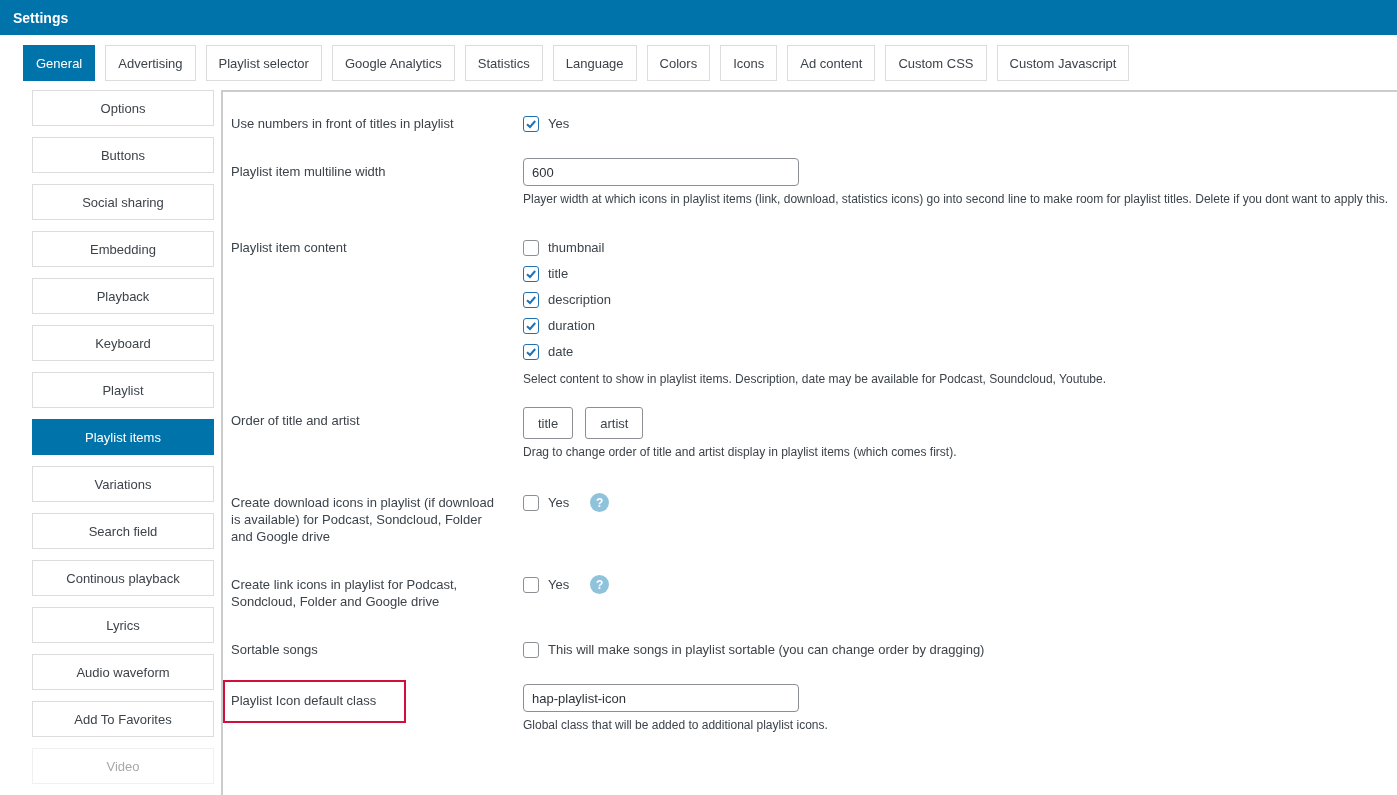 The image size is (1397, 795). What do you see at coordinates (678, 63) in the screenshot?
I see `tab: Colors` at bounding box center [678, 63].